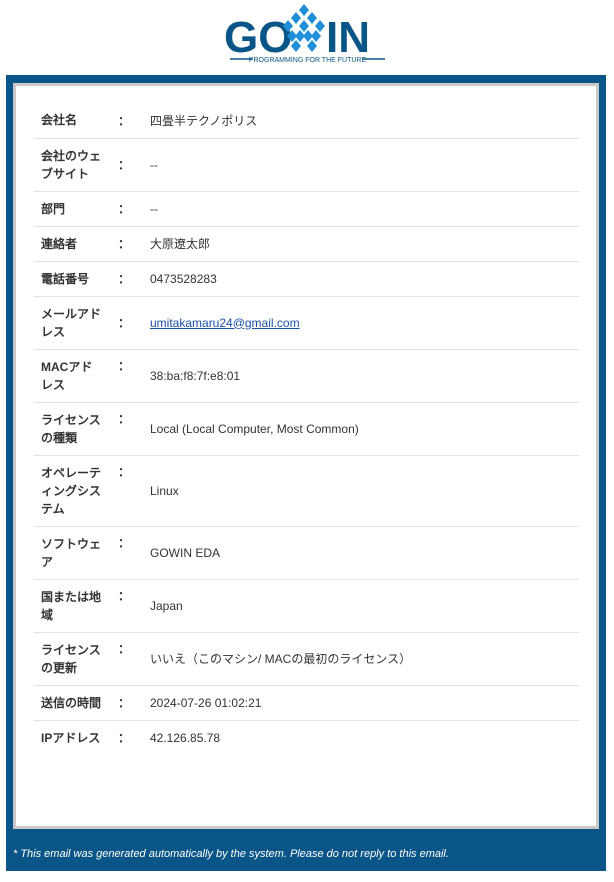 Image resolution: width=614 pixels, height=882 pixels. Describe the element at coordinates (71, 737) in the screenshot. I see `row-label: IPアドレス` at that location.